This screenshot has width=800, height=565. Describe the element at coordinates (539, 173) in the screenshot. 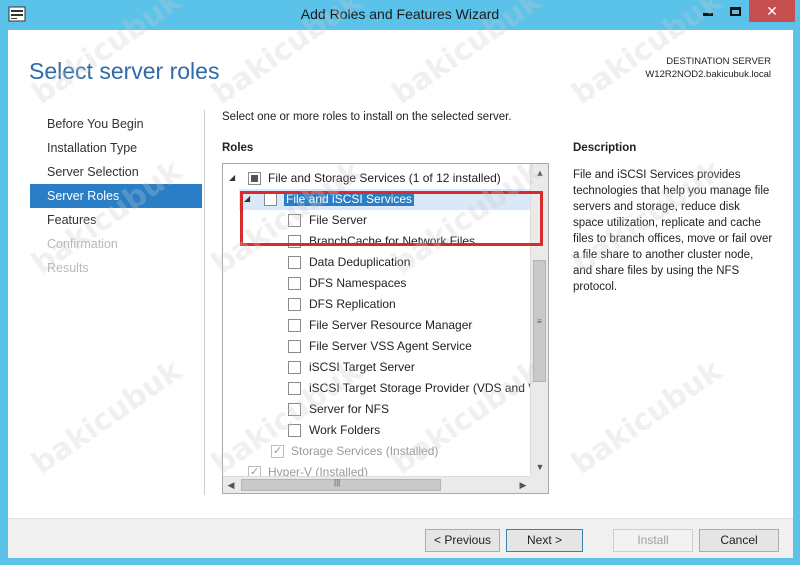

I see `scroll-up-icon: ▲` at that location.